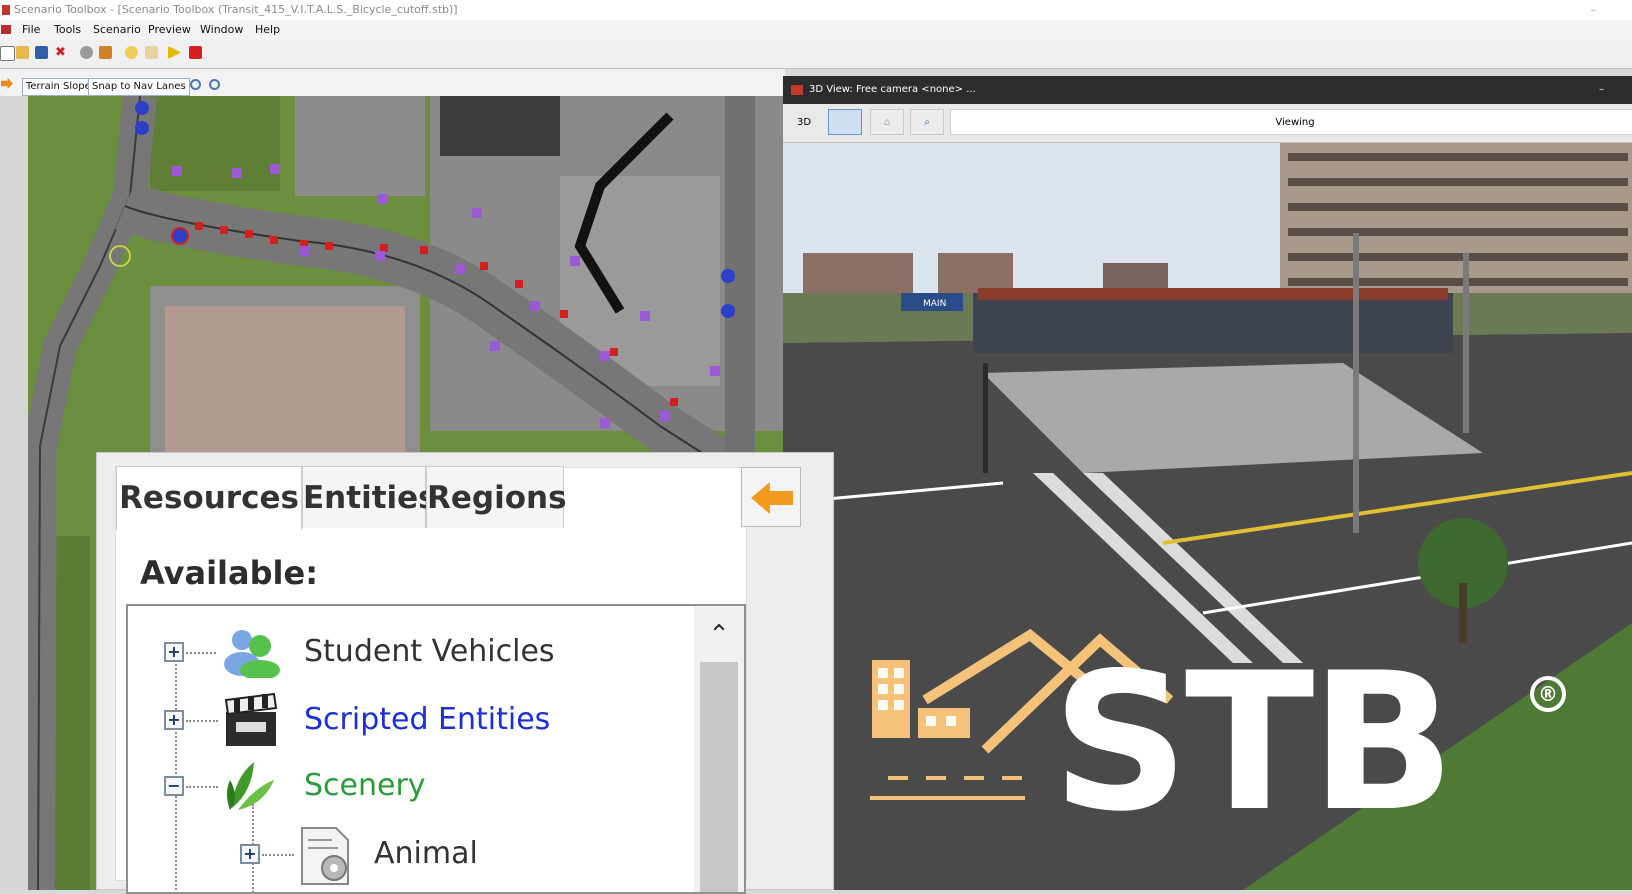 This screenshot has width=1632, height=894. I want to click on main-toolbar: ✖, so click(816, 54).